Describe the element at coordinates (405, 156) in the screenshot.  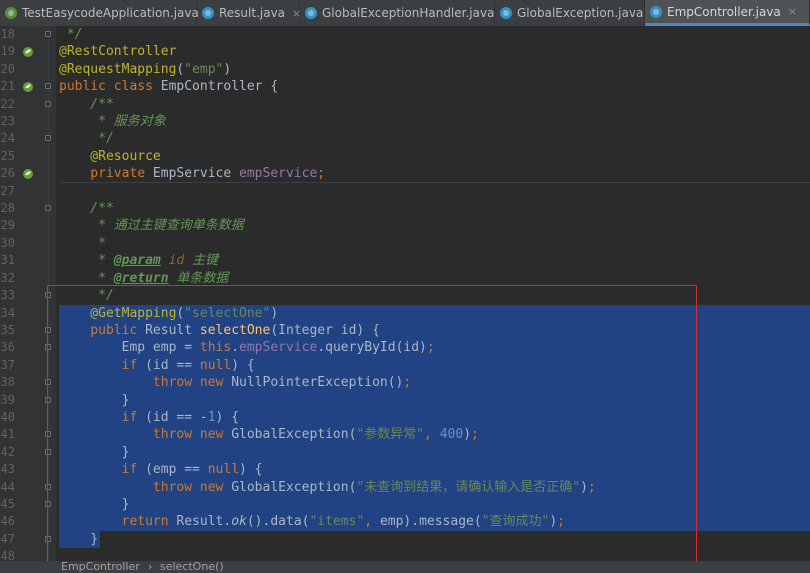
I see `code-line: 25 @Resource` at that location.